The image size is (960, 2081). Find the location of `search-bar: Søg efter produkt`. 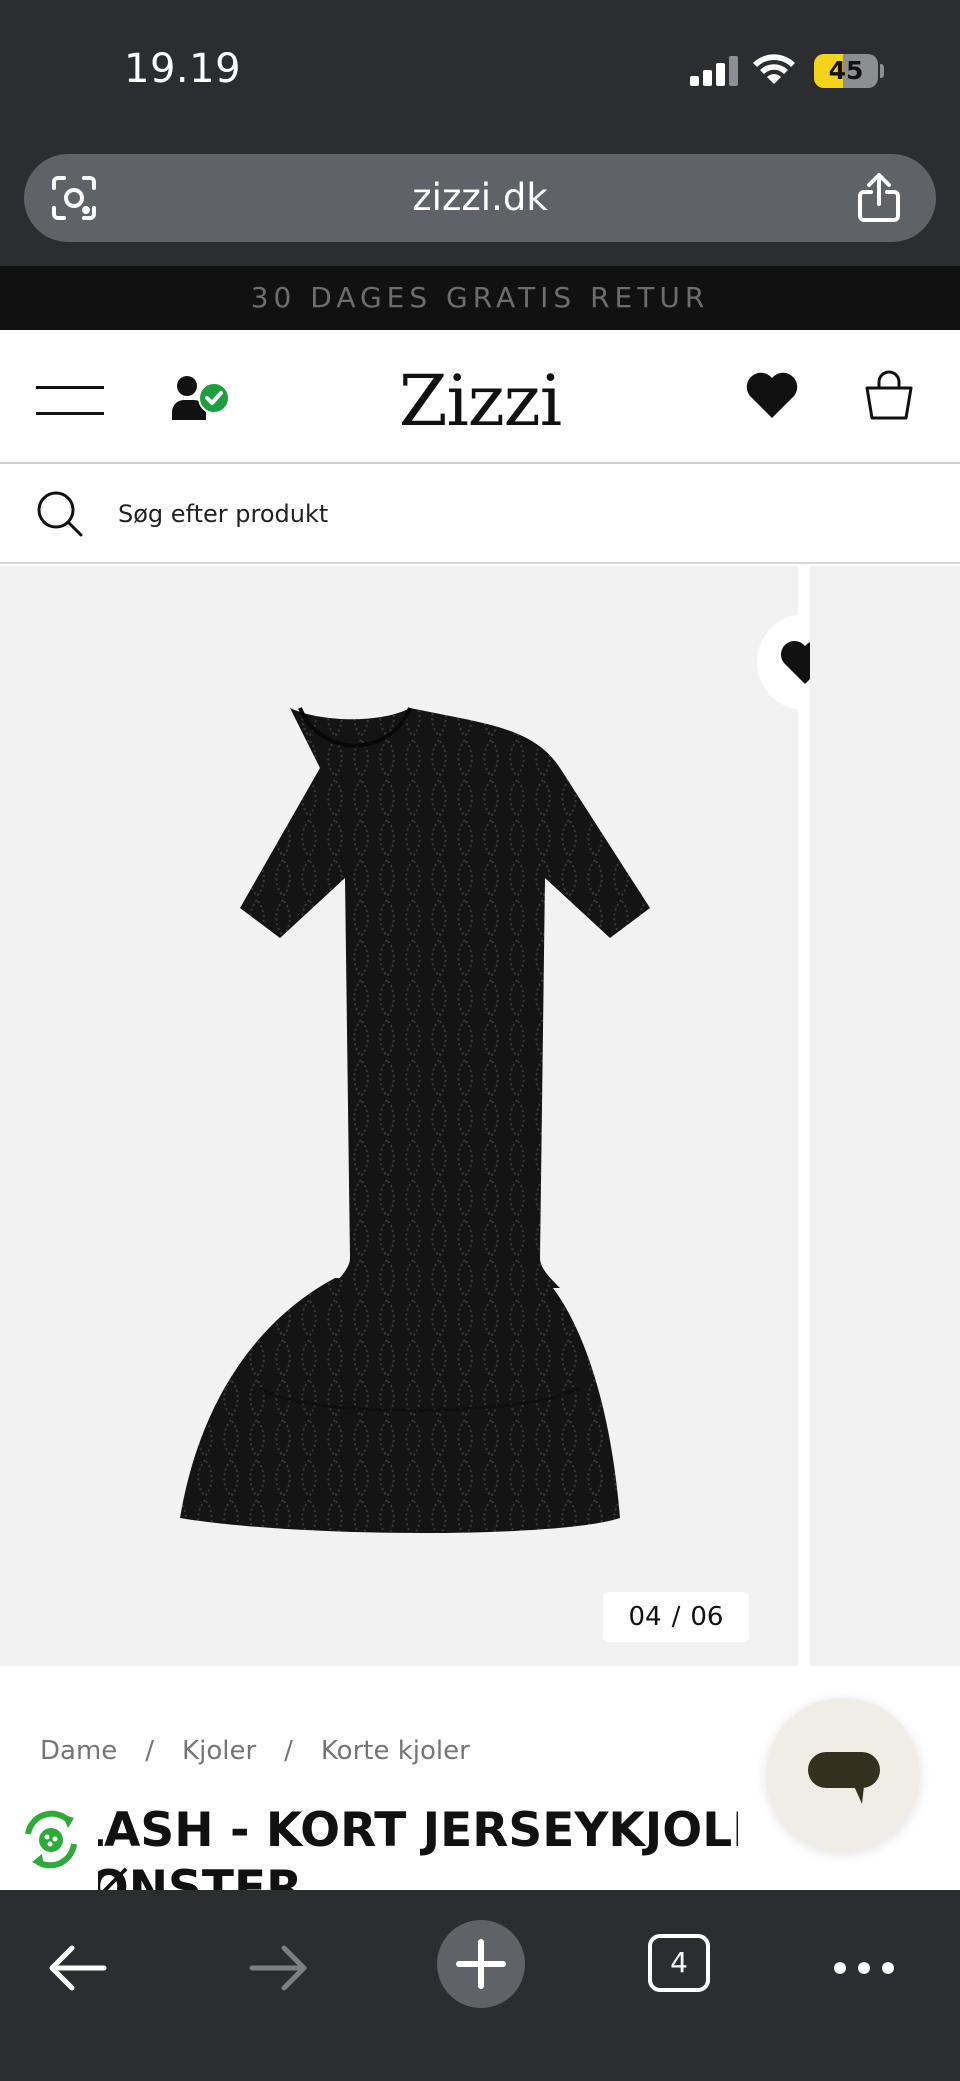

search-bar: Søg efter produkt is located at coordinates (480, 514).